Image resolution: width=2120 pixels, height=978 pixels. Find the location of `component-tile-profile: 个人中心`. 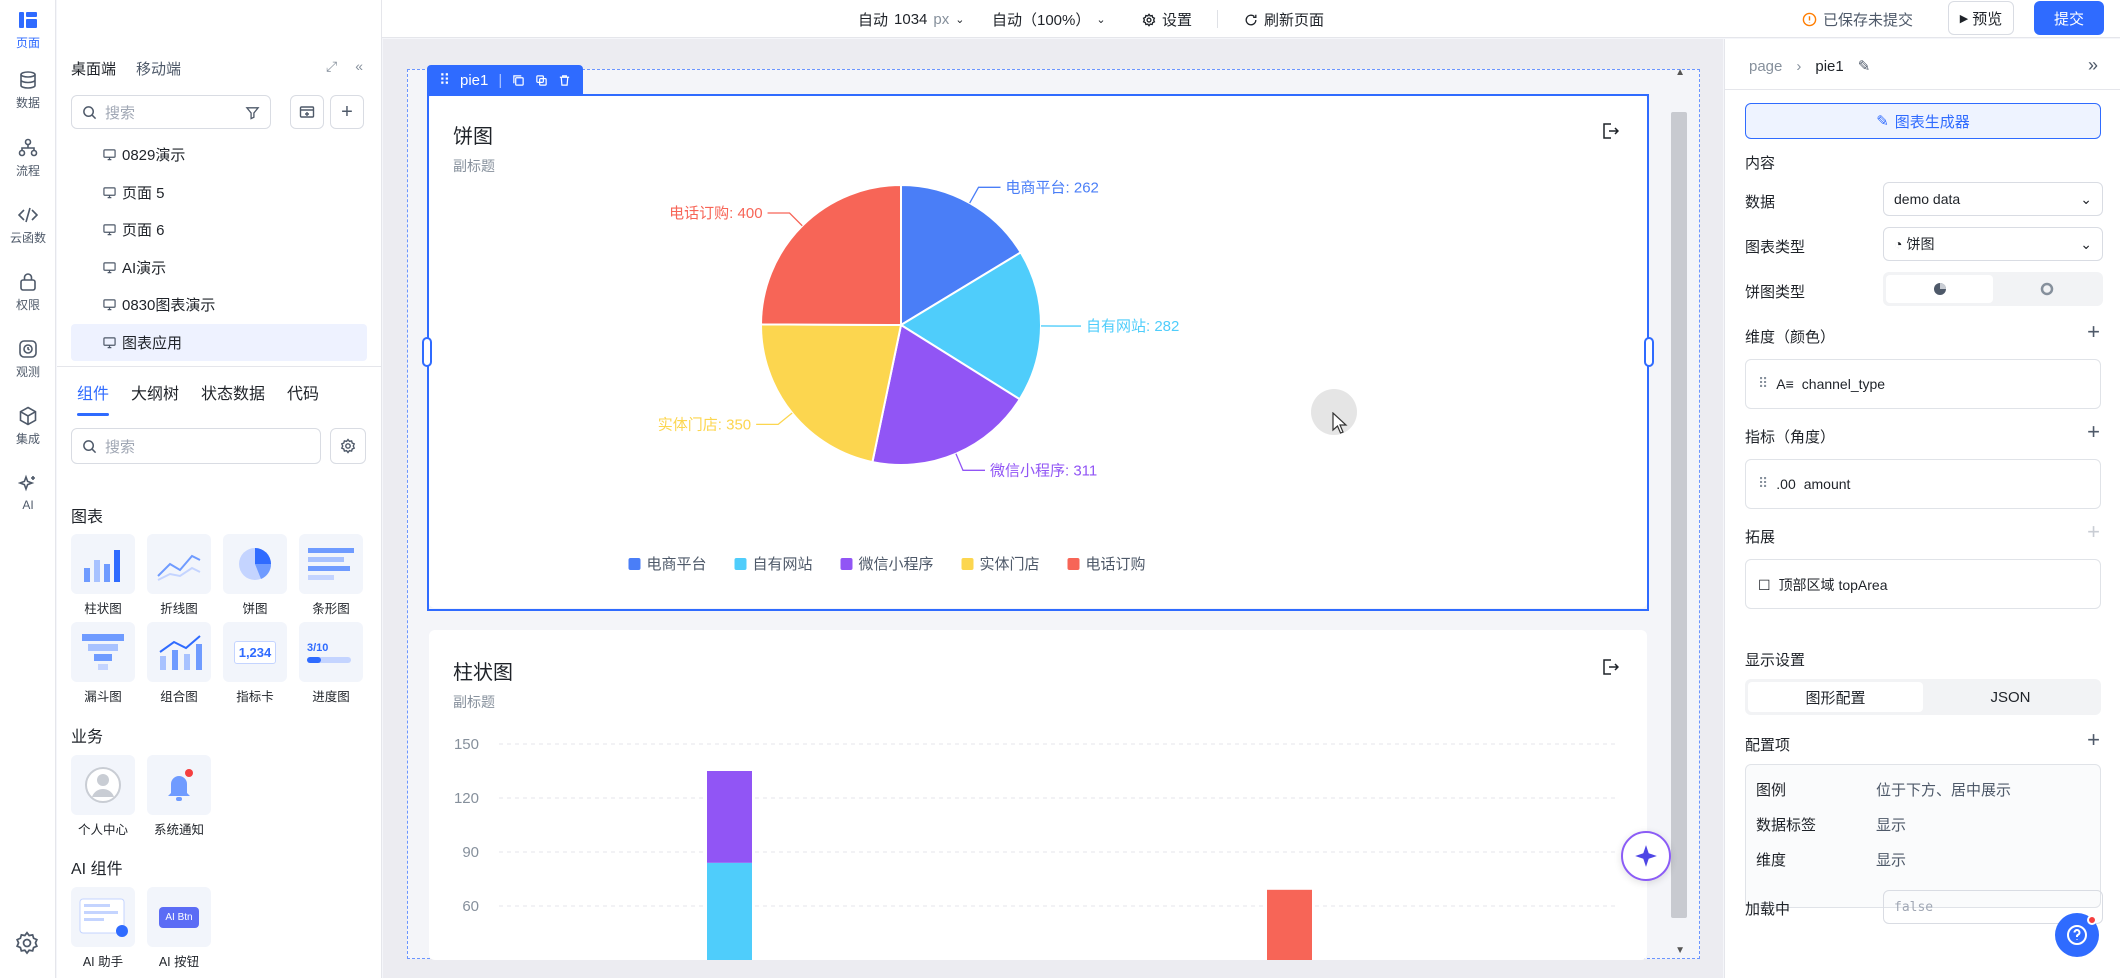

component-tile-profile: 个人中心 is located at coordinates (103, 796).